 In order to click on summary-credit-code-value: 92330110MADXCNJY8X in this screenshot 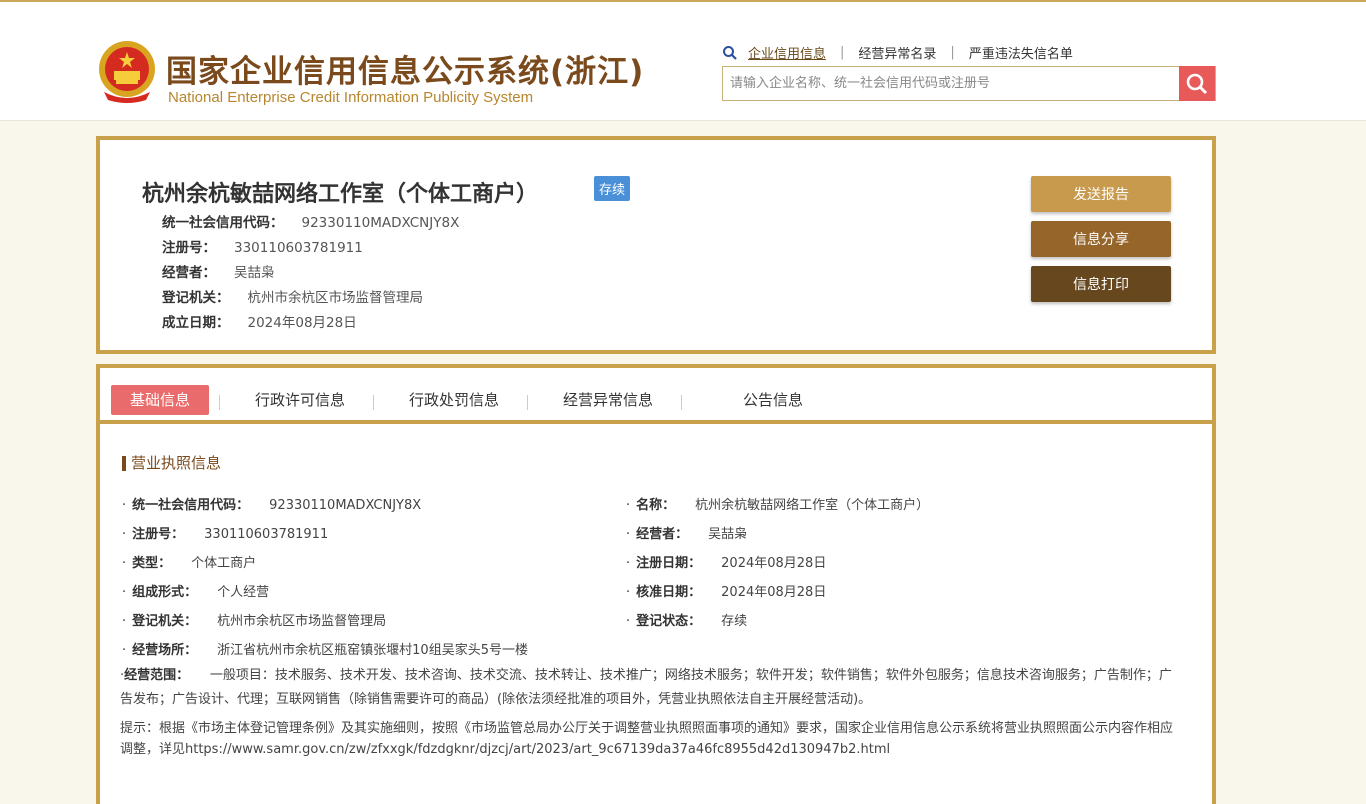, I will do `click(380, 223)`.